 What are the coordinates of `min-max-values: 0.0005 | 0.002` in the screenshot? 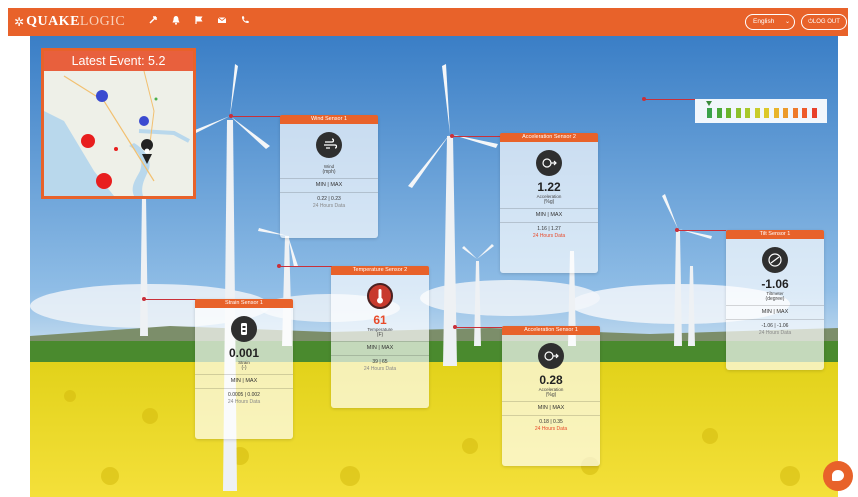 It's located at (244, 393).